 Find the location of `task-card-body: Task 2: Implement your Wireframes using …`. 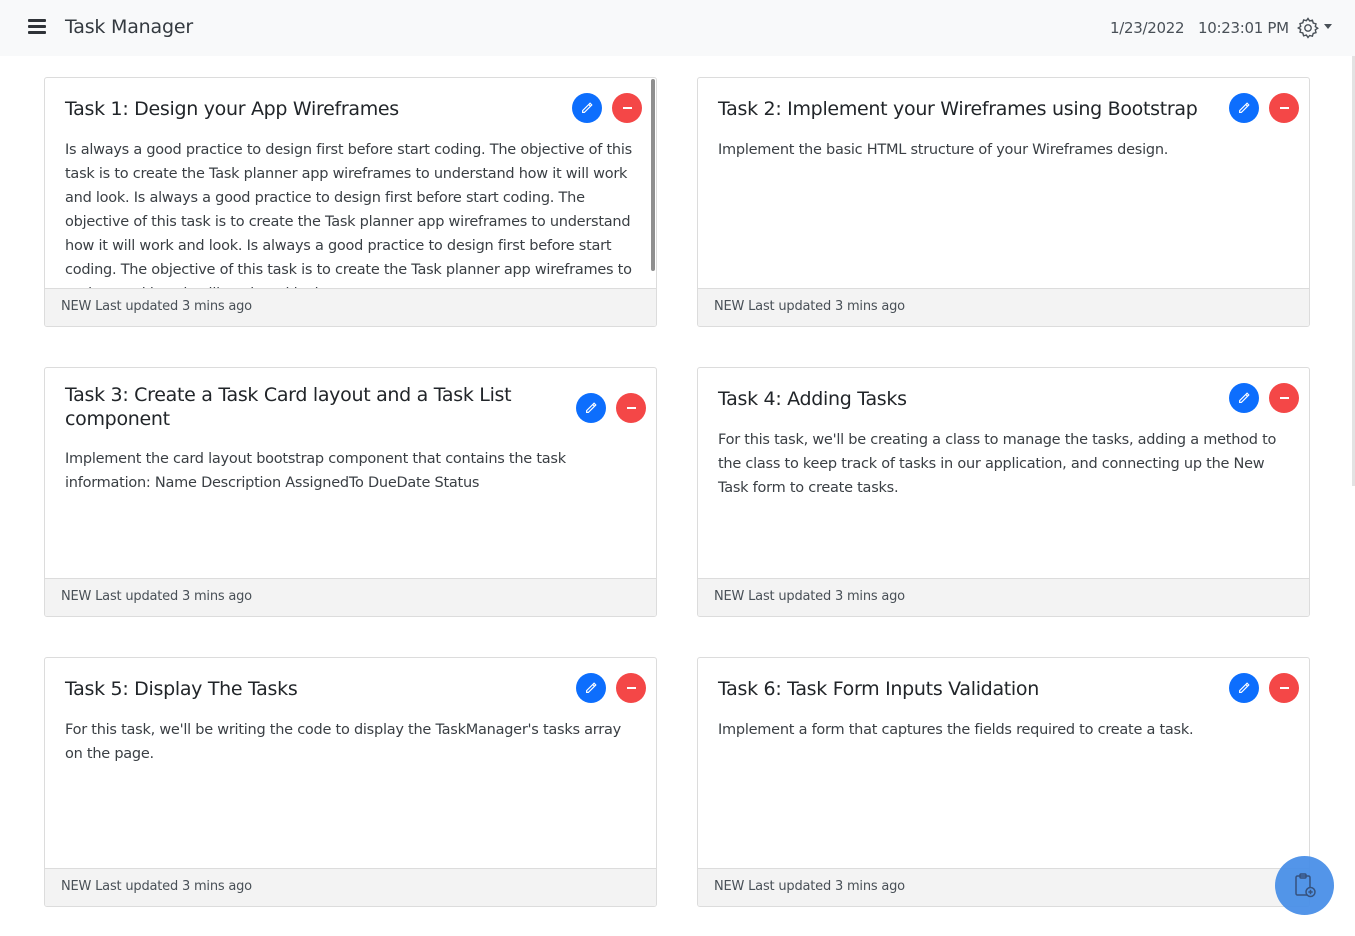

task-card-body: Task 2: Implement your Wireframes using … is located at coordinates (1003, 183).